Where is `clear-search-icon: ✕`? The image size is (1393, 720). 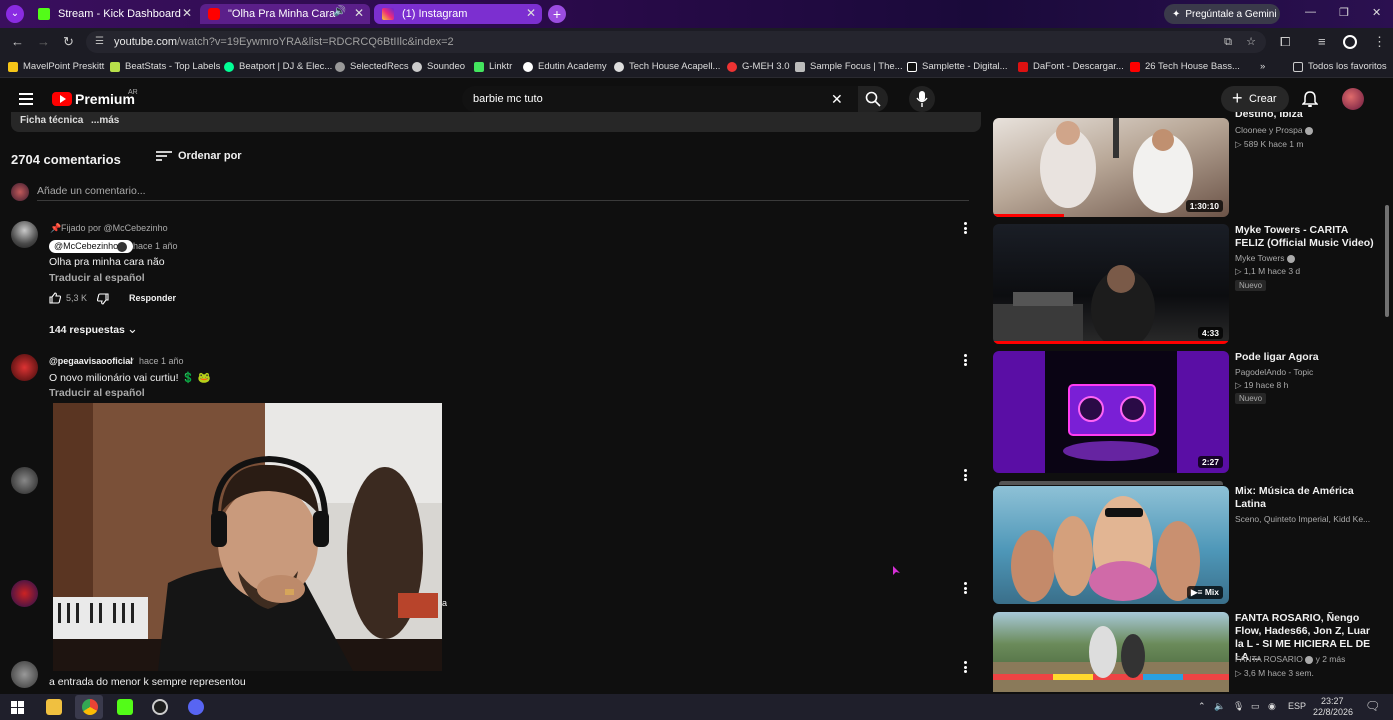 clear-search-icon: ✕ is located at coordinates (837, 99).